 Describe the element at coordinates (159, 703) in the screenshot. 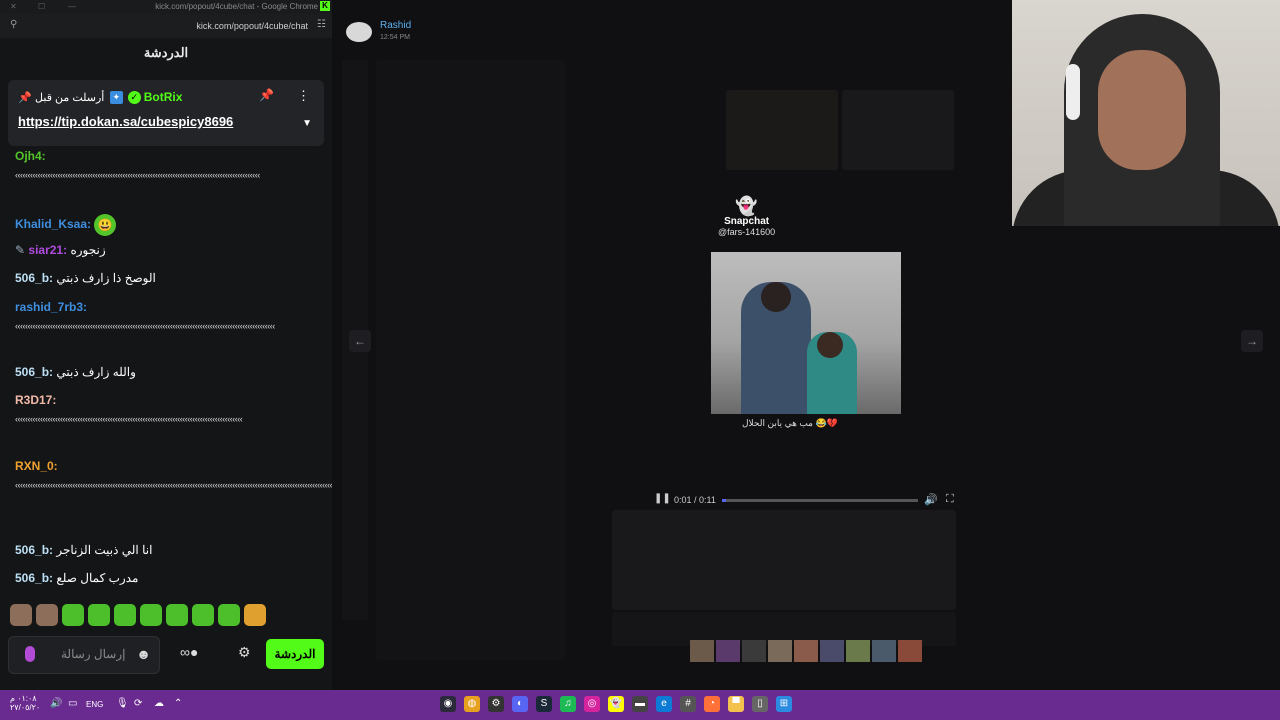

I see `cloud-icon: ☁` at that location.